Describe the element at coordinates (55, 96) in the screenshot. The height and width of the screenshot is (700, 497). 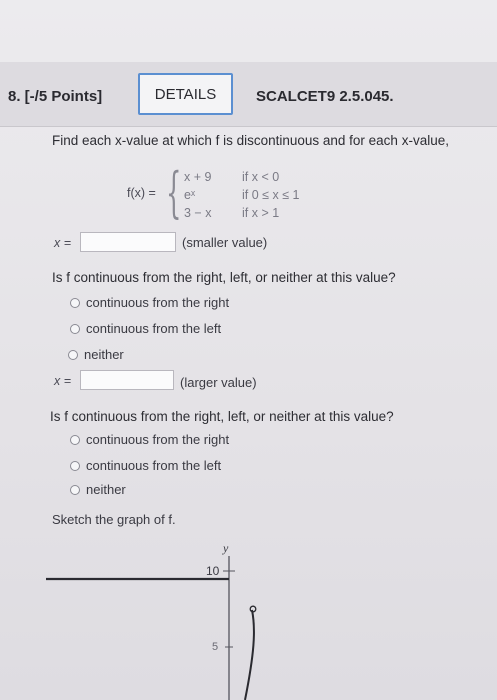
I see `question-number: 8. [-/5 Points]` at that location.